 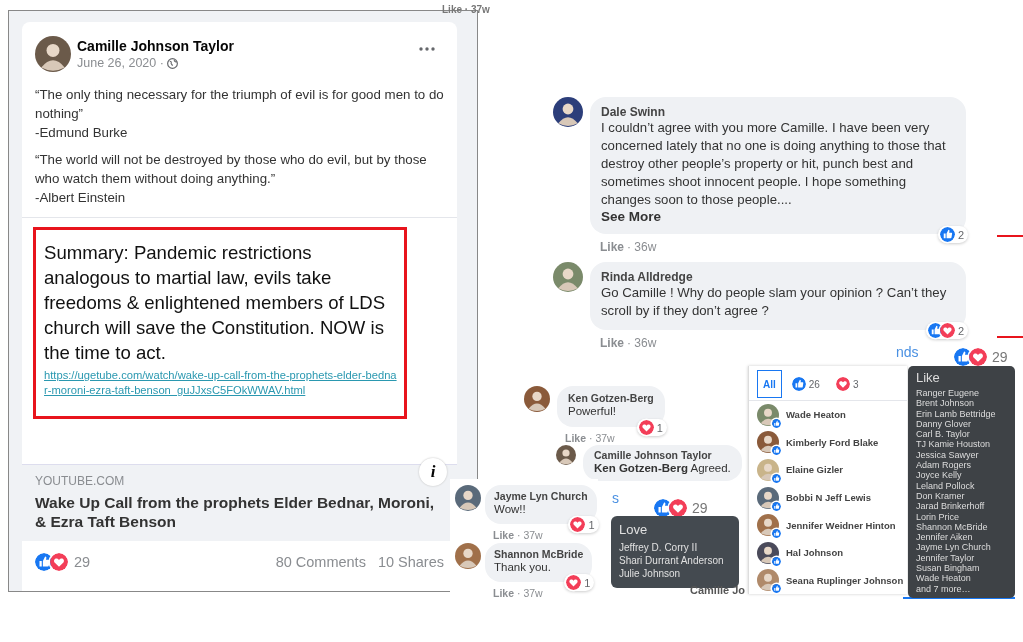 What do you see at coordinates (615, 498) in the screenshot?
I see `link-fragment: s` at bounding box center [615, 498].